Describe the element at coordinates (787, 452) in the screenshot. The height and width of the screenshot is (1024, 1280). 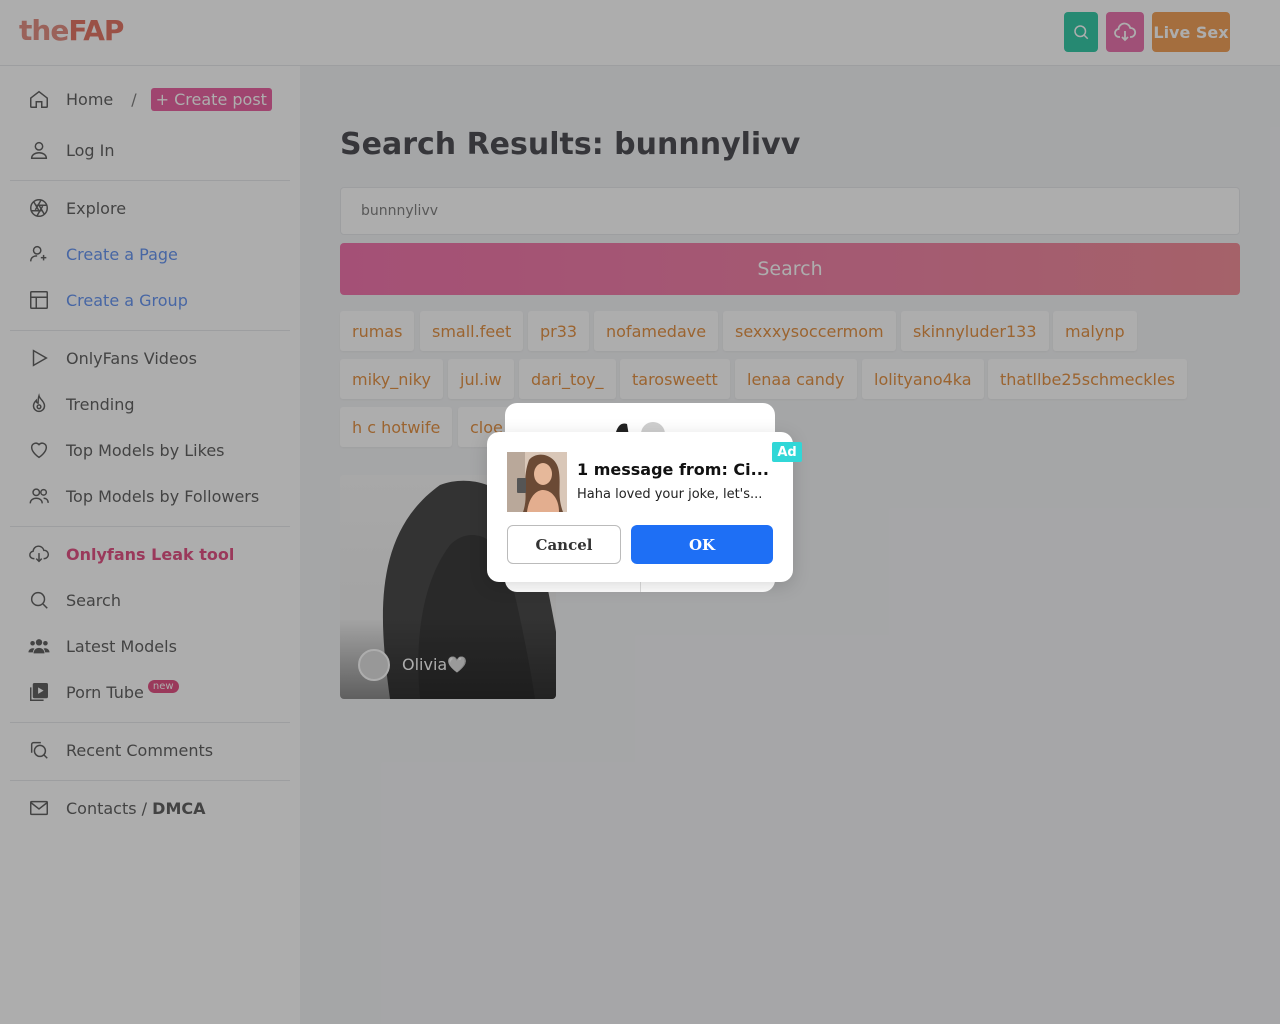
I see `ad-badge: Ad` at that location.